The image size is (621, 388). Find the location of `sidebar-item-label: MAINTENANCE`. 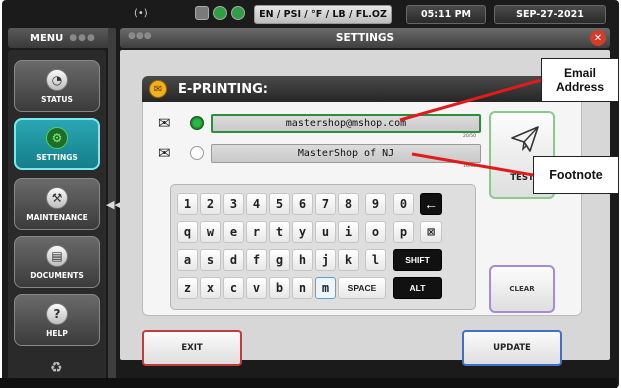

sidebar-item-label: MAINTENANCE is located at coordinates (57, 217).